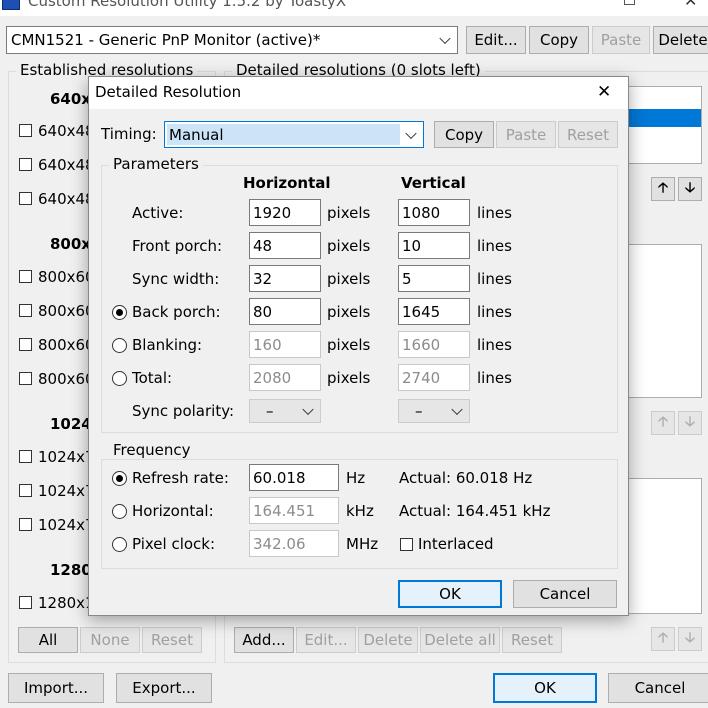  Describe the element at coordinates (156, 164) in the screenshot. I see `parameters-title: Parameters` at that location.